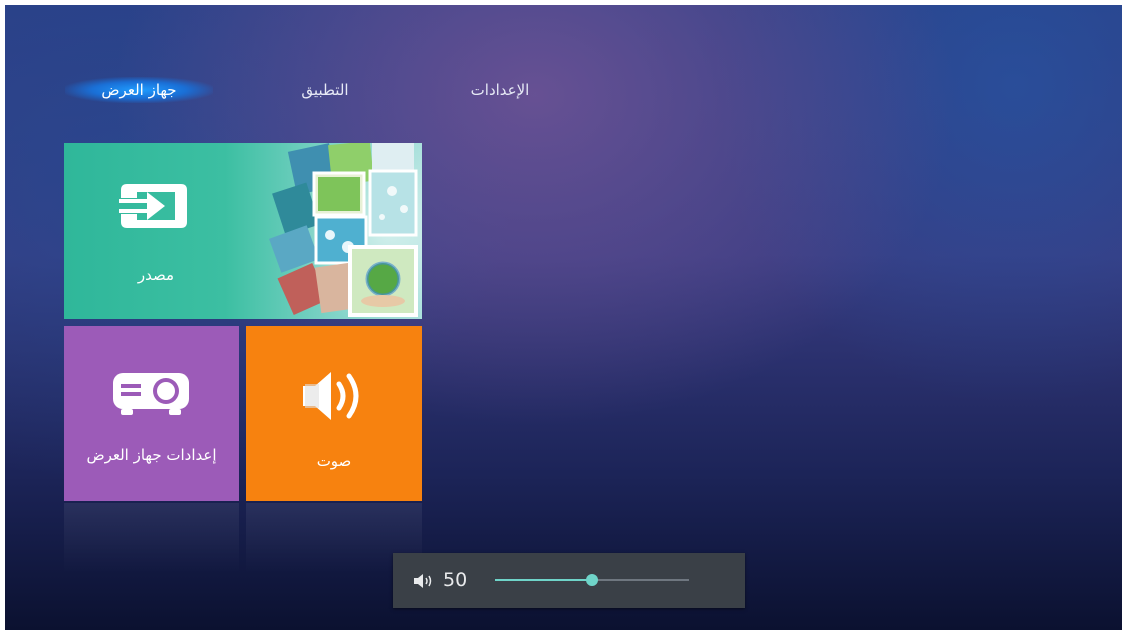 The image size is (1127, 635). I want to click on sound-tile: صوت, so click(334, 413).